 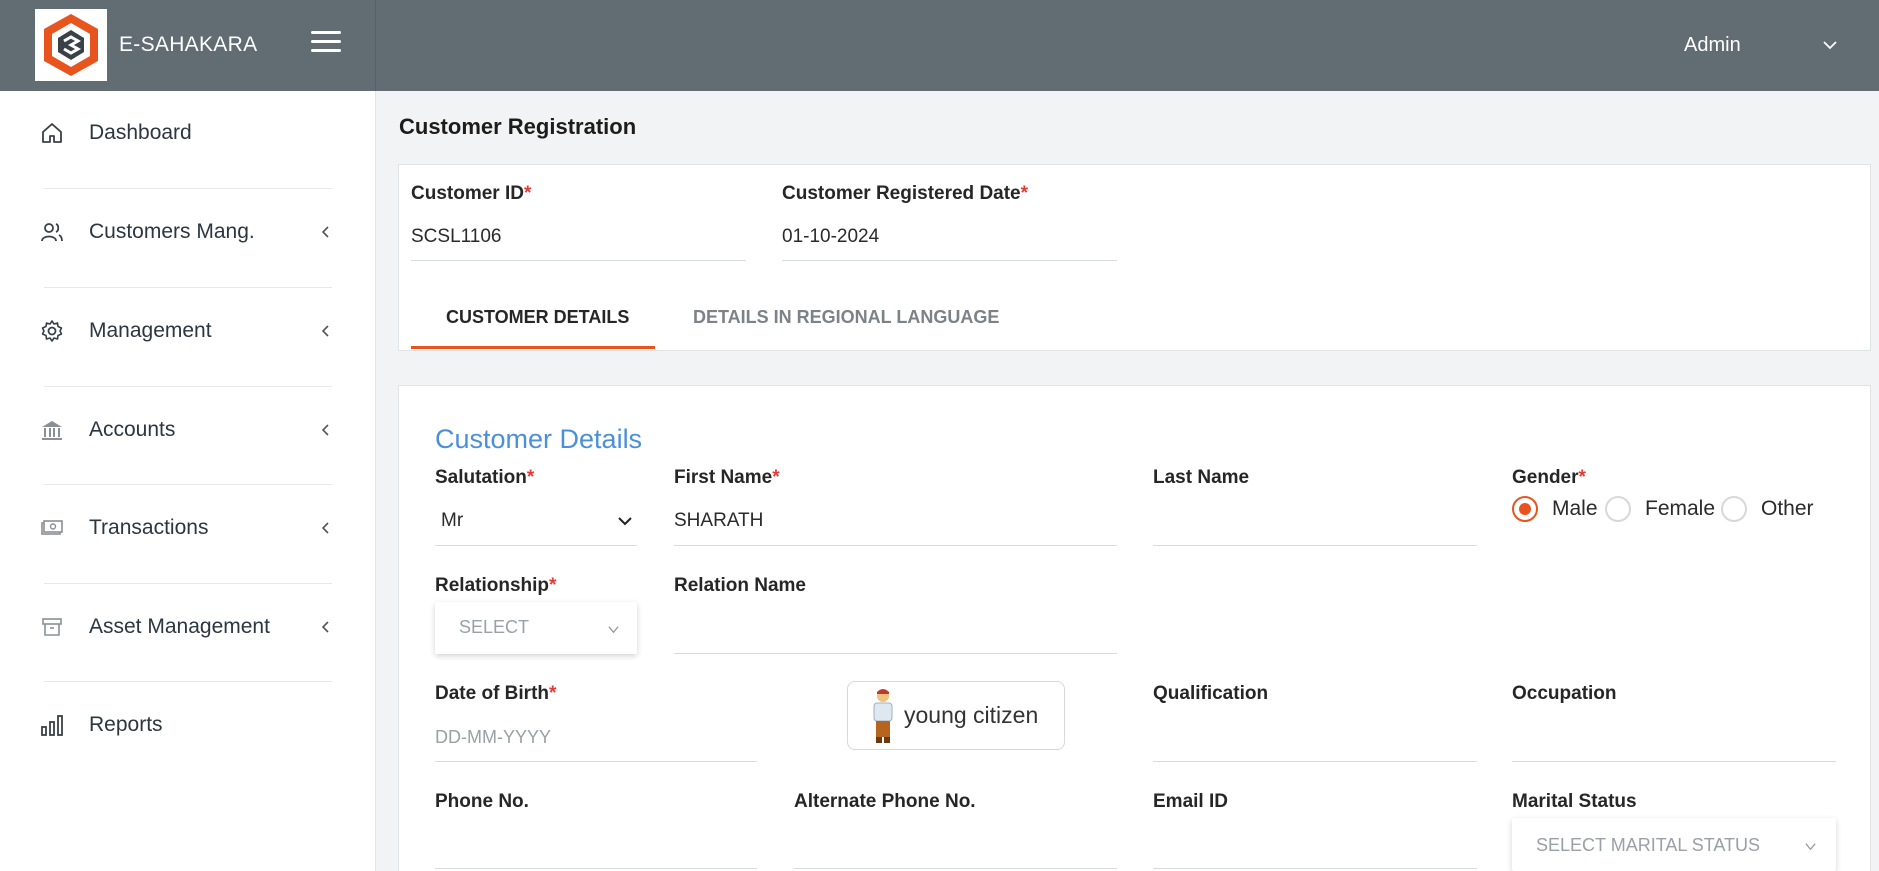 What do you see at coordinates (149, 527) in the screenshot?
I see `sidebar-item-label: Transactions` at bounding box center [149, 527].